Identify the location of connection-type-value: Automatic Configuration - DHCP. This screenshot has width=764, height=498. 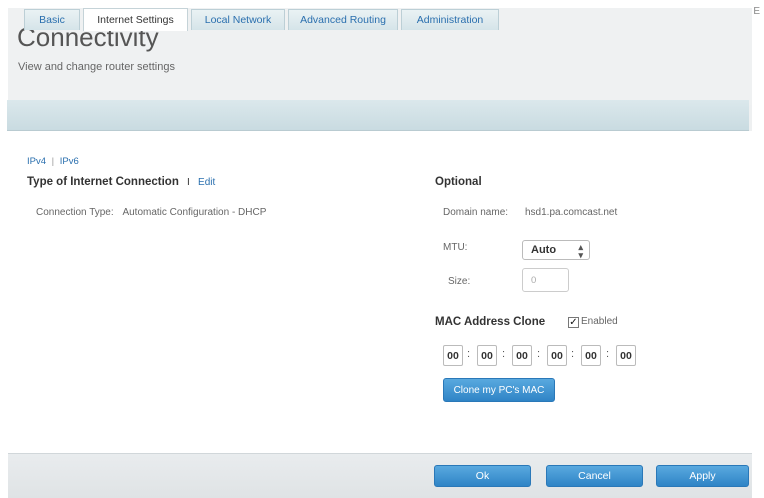
(194, 212).